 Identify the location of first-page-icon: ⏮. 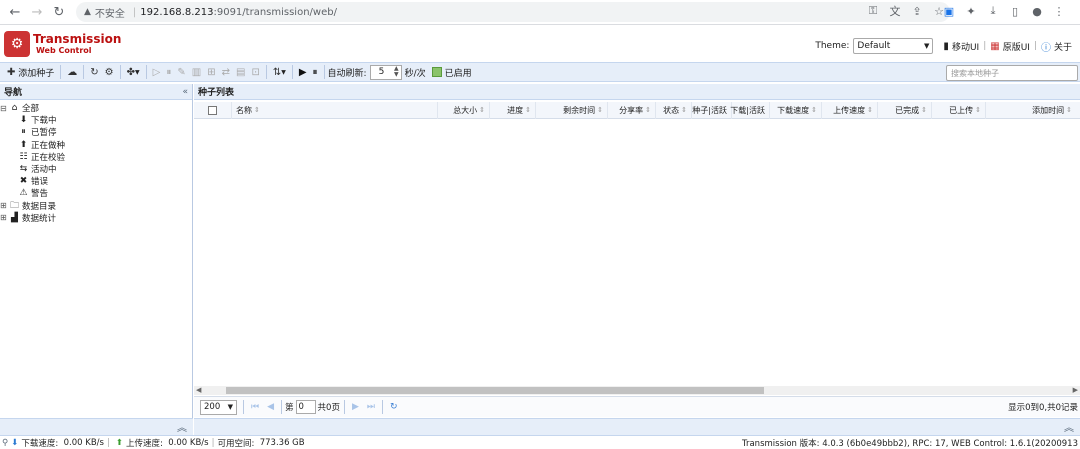
(255, 407).